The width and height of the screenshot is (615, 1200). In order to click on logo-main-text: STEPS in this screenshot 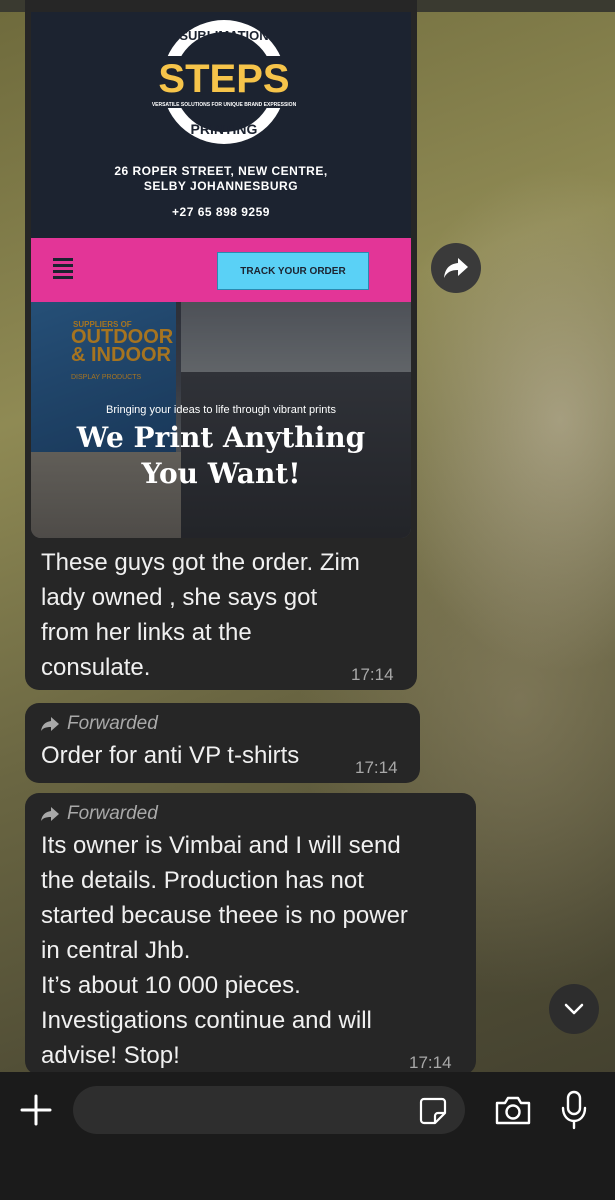, I will do `click(223, 79)`.